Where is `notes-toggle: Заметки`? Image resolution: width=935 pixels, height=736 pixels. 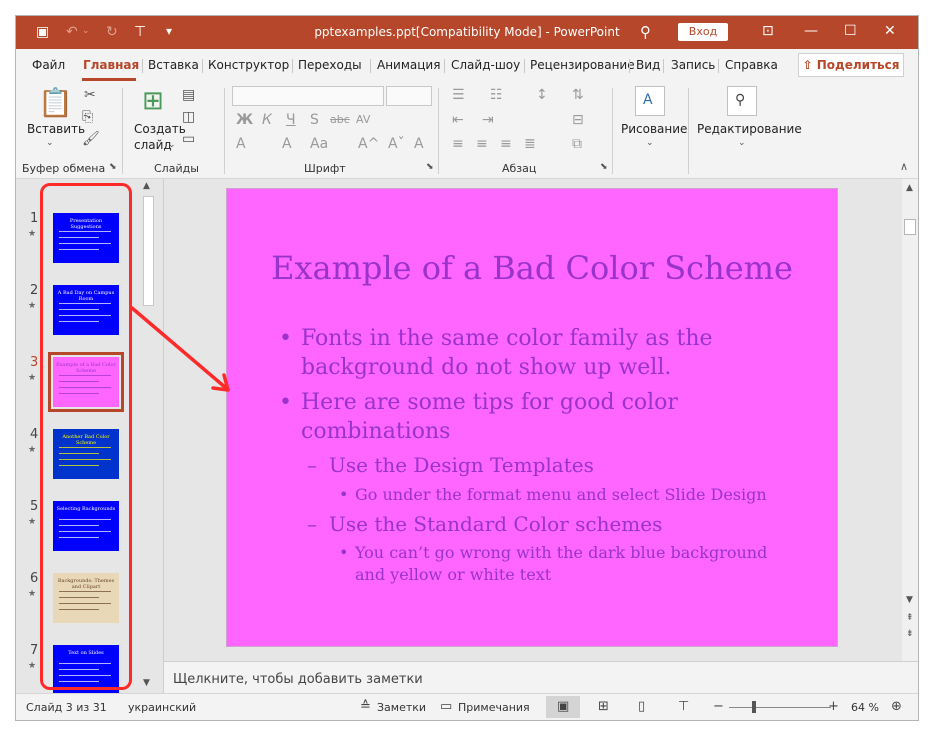 notes-toggle: Заметки is located at coordinates (401, 707).